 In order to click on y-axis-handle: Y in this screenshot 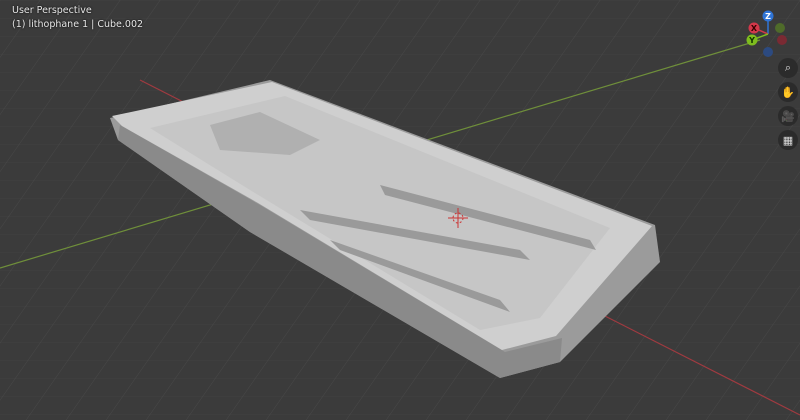, I will do `click(752, 40)`.